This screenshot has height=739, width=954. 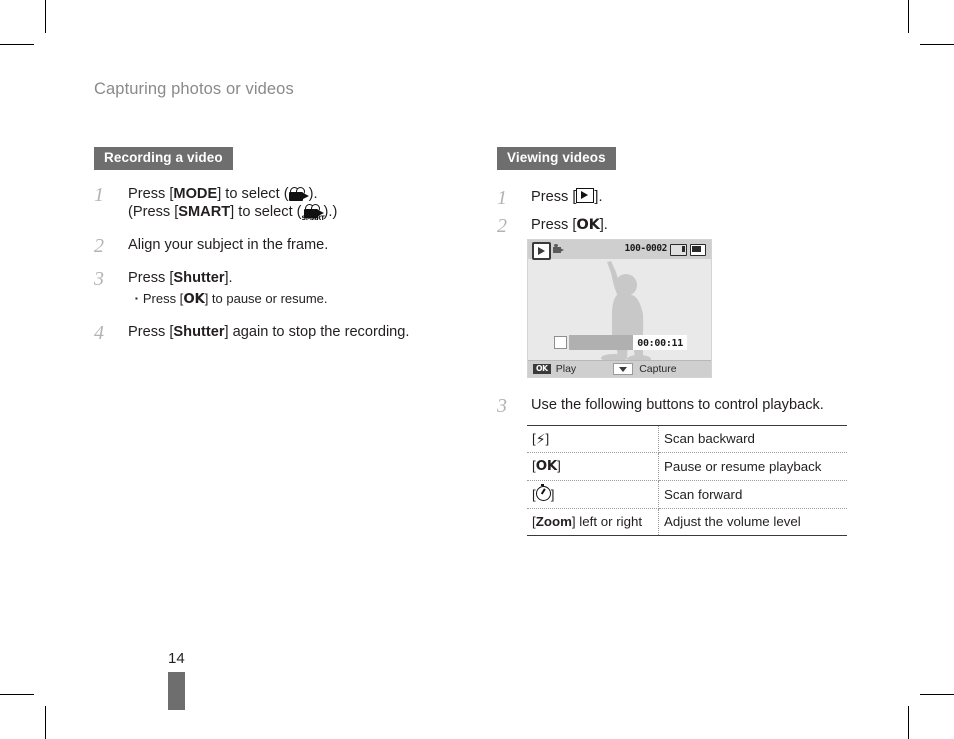 I want to click on crop-mark-bottom-right-vertical, so click(x=908, y=722).